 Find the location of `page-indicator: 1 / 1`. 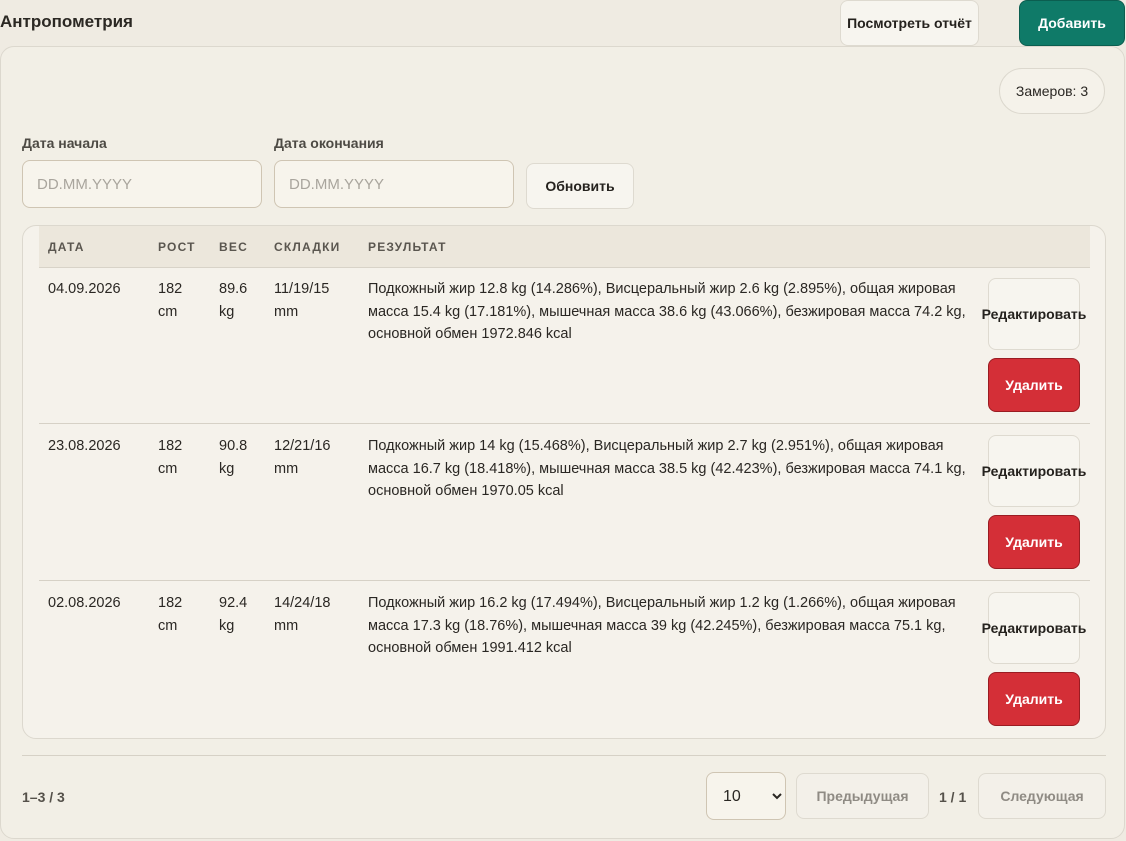

page-indicator: 1 / 1 is located at coordinates (953, 797).